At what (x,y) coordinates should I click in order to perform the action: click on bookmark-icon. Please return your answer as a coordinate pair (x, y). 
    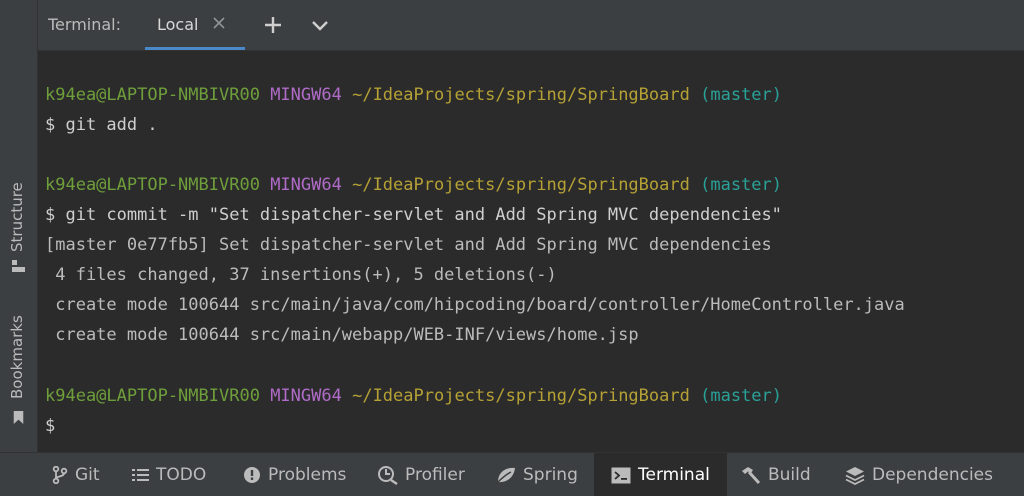
    Looking at the image, I should click on (18, 417).